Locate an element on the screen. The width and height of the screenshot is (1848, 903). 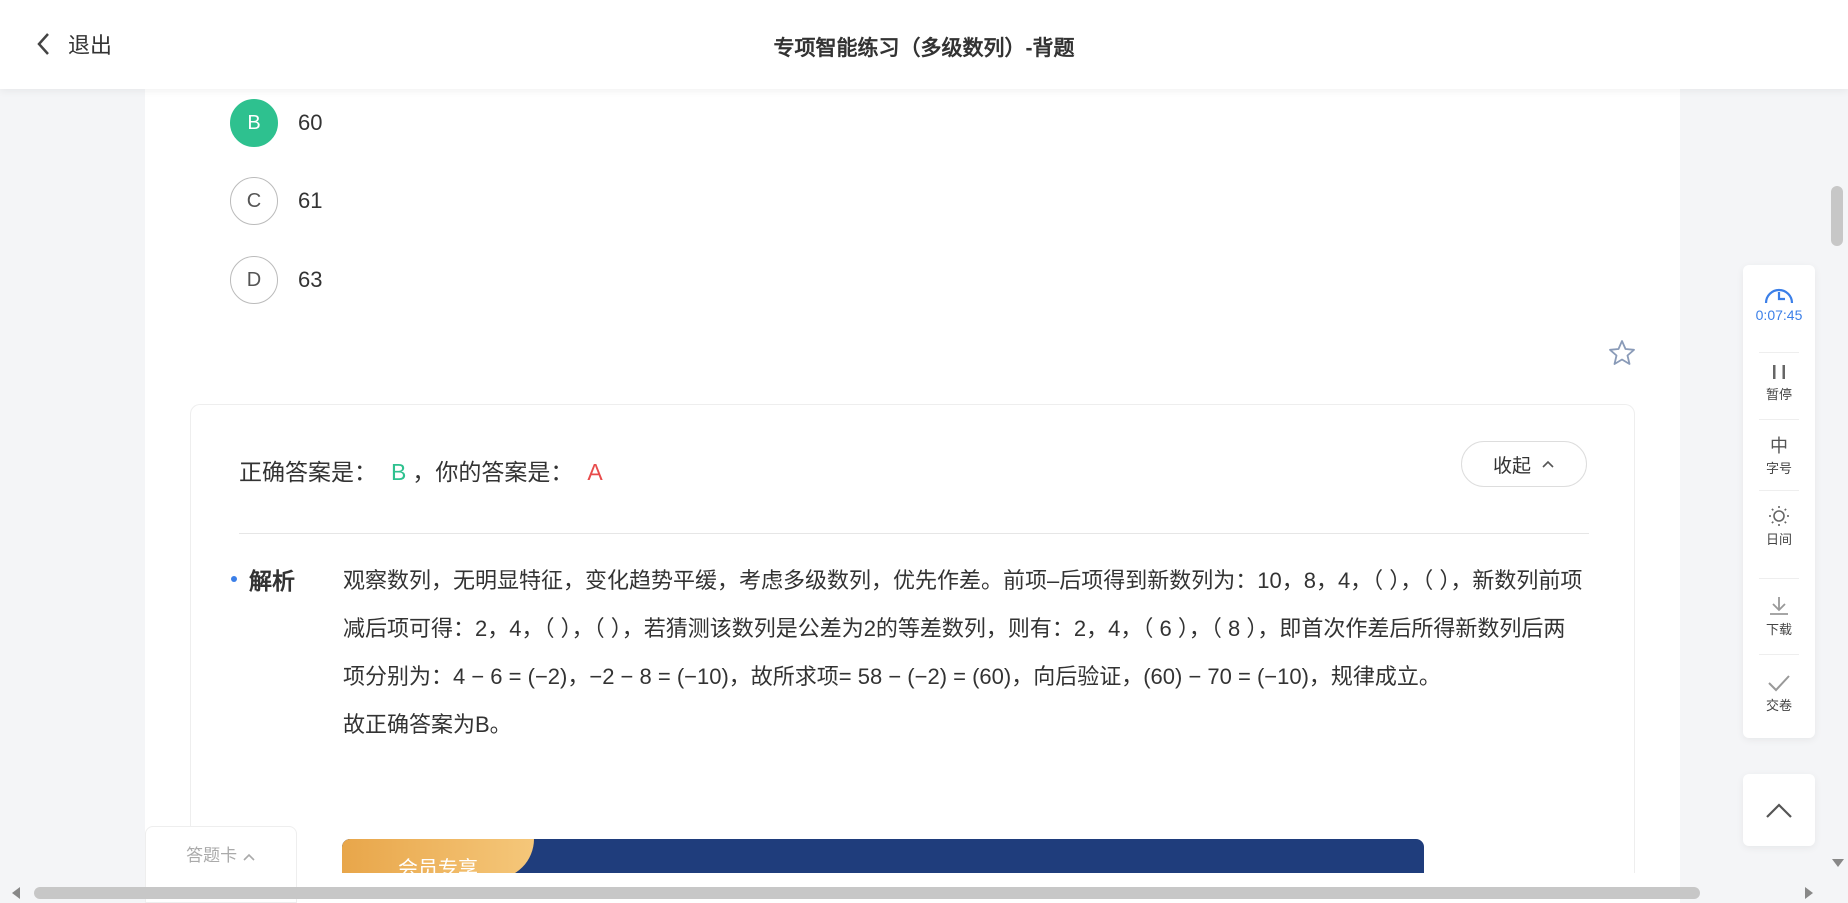
divider is located at coordinates (914, 533).